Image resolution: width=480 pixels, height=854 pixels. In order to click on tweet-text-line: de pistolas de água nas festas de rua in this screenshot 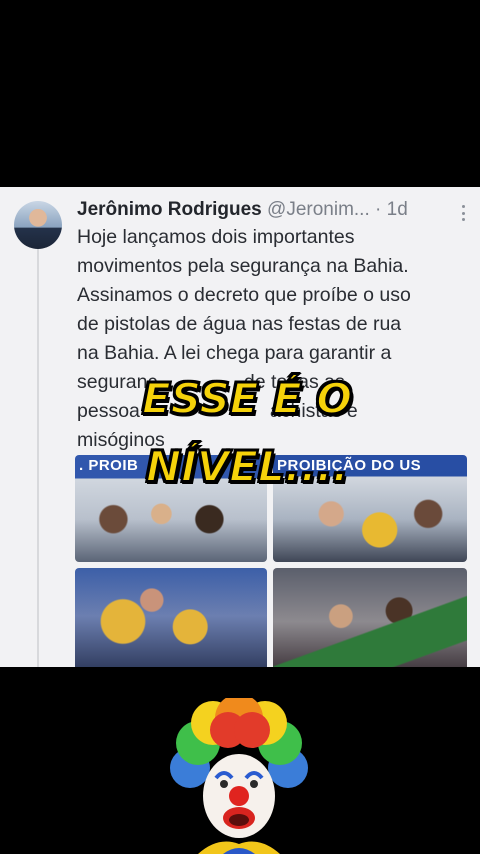, I will do `click(239, 324)`.